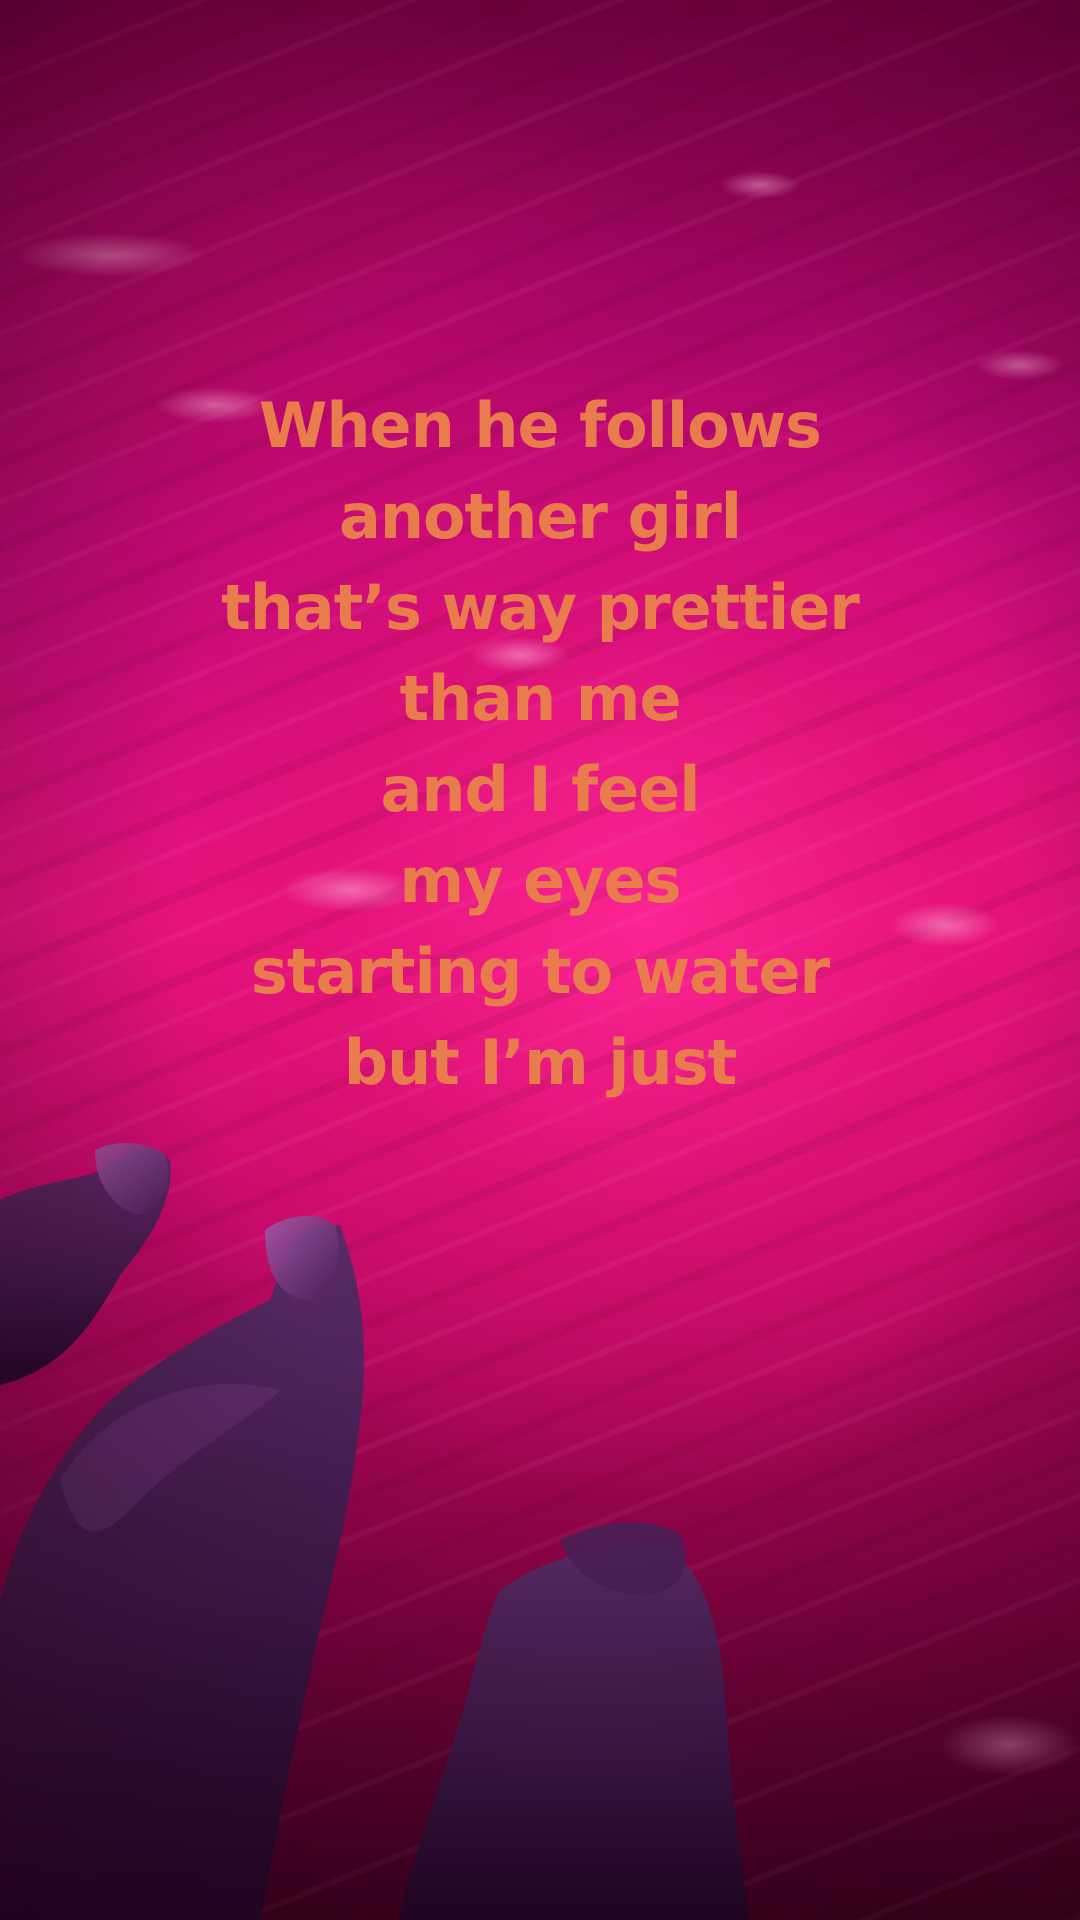 The width and height of the screenshot is (1080, 1920). What do you see at coordinates (540, 607) in the screenshot?
I see `caption-line-3: that’s way prettier` at bounding box center [540, 607].